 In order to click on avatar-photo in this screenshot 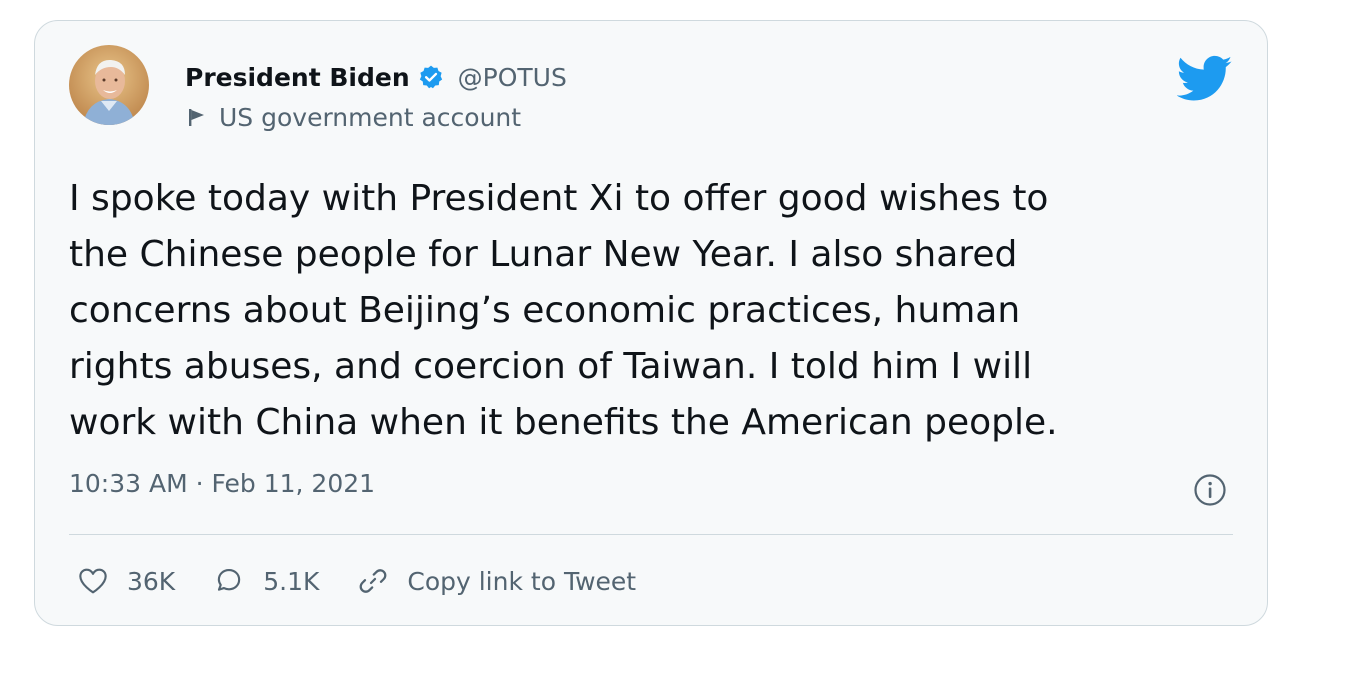, I will do `click(109, 85)`.